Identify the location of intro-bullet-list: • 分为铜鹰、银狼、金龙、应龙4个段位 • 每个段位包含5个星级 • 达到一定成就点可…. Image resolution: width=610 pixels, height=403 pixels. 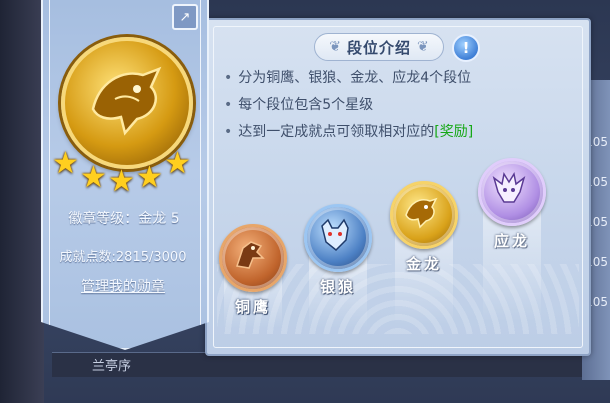
(396, 106).